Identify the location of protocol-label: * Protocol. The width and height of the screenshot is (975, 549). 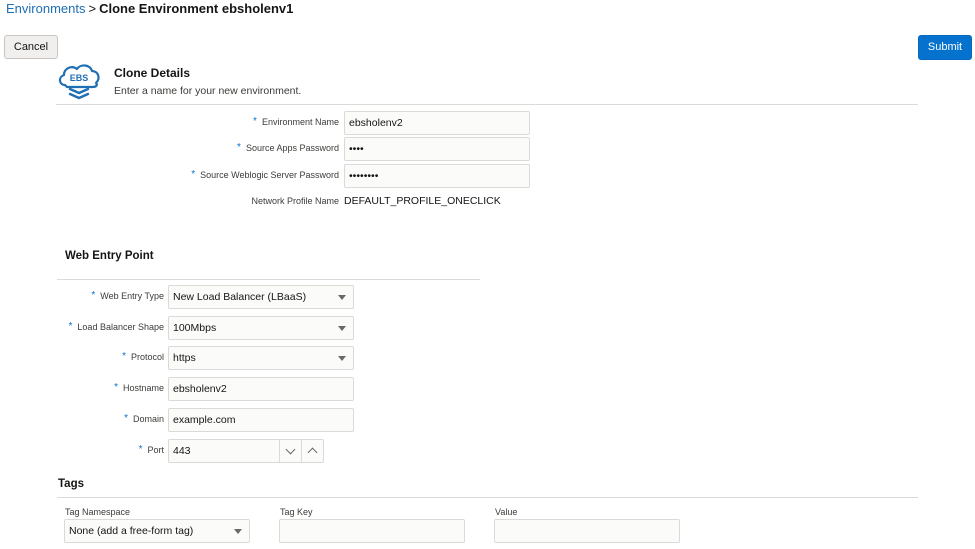
(143, 356).